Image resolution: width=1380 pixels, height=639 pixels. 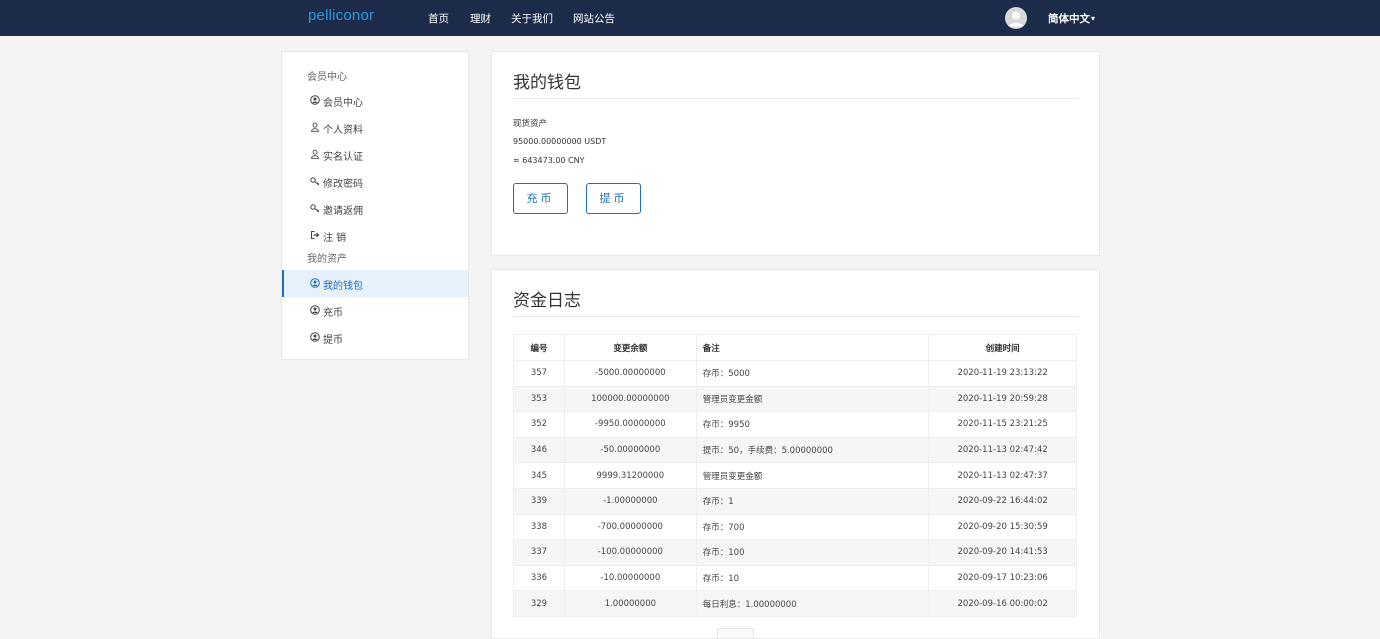 What do you see at coordinates (812, 424) in the screenshot?
I see `cell-note: 存币：9950` at bounding box center [812, 424].